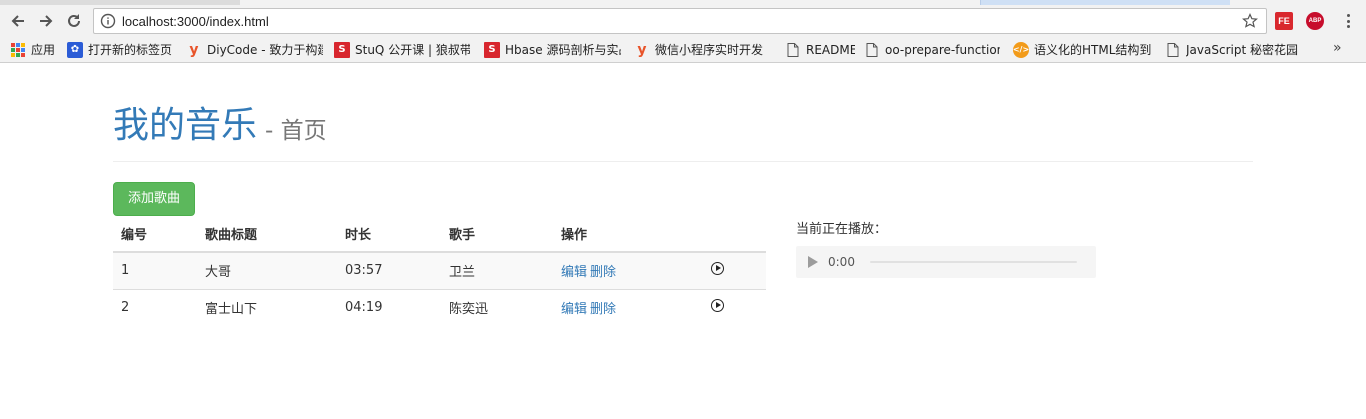  Describe the element at coordinates (43, 50) in the screenshot. I see `bookmark-label: 应用` at that location.